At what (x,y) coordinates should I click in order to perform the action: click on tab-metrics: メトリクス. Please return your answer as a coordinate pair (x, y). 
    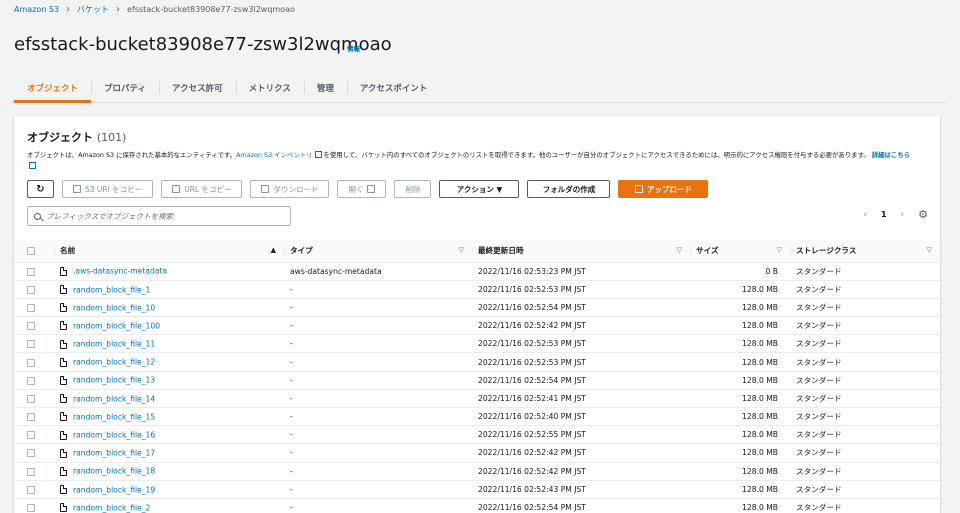
    Looking at the image, I should click on (269, 87).